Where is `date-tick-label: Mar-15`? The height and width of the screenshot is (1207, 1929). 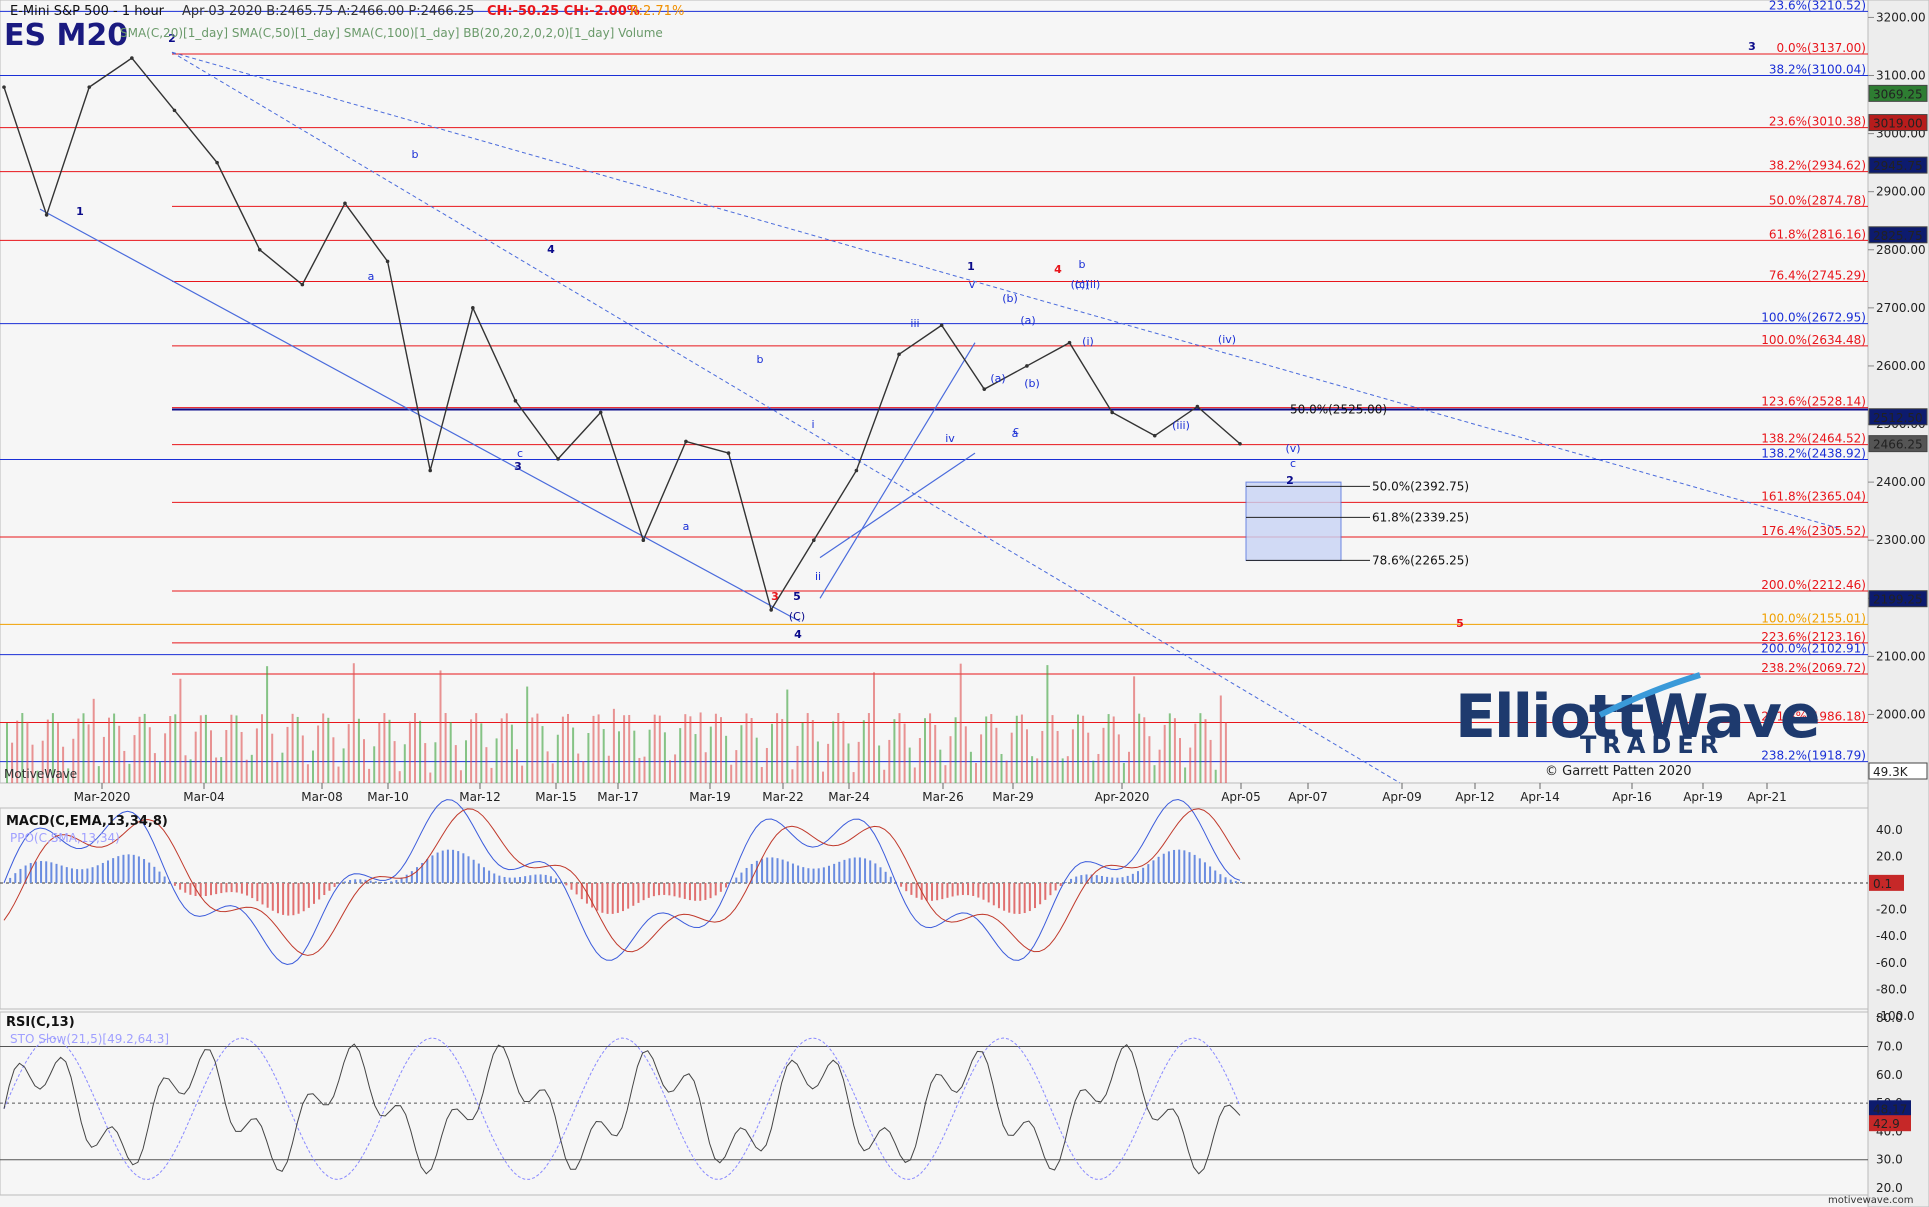
date-tick-label: Mar-15 is located at coordinates (555, 797).